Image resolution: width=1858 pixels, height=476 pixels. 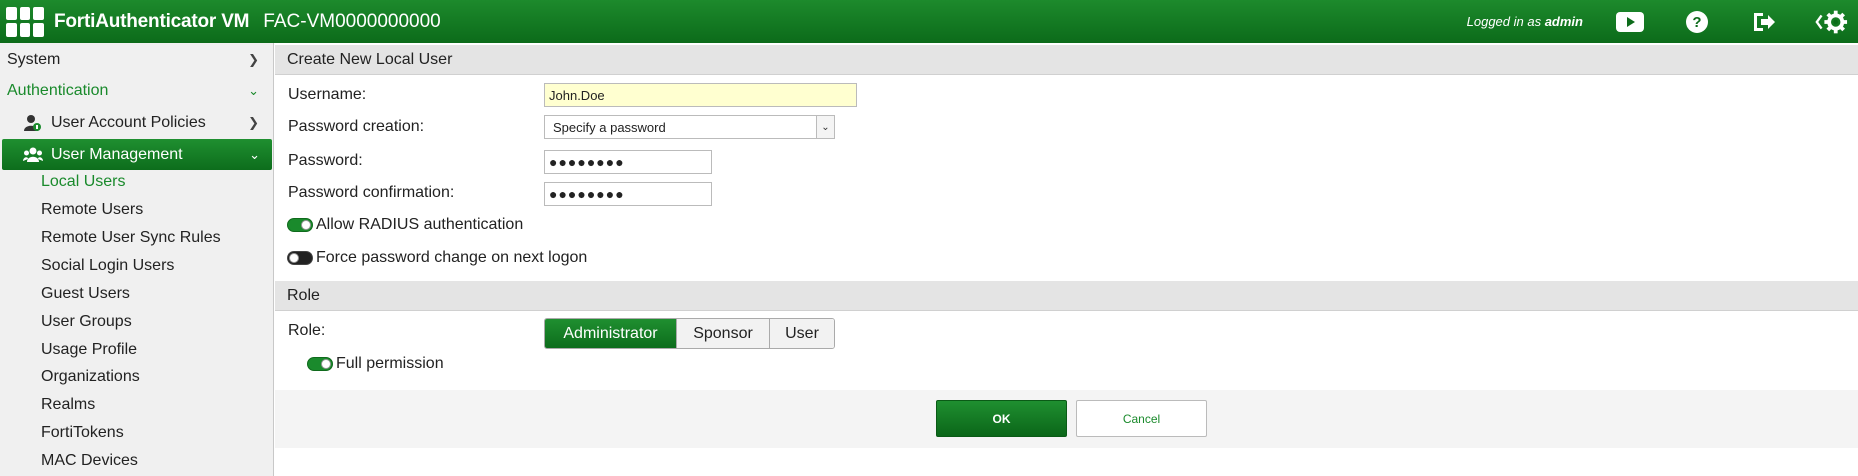 I want to click on users-icon, so click(x=33, y=155).